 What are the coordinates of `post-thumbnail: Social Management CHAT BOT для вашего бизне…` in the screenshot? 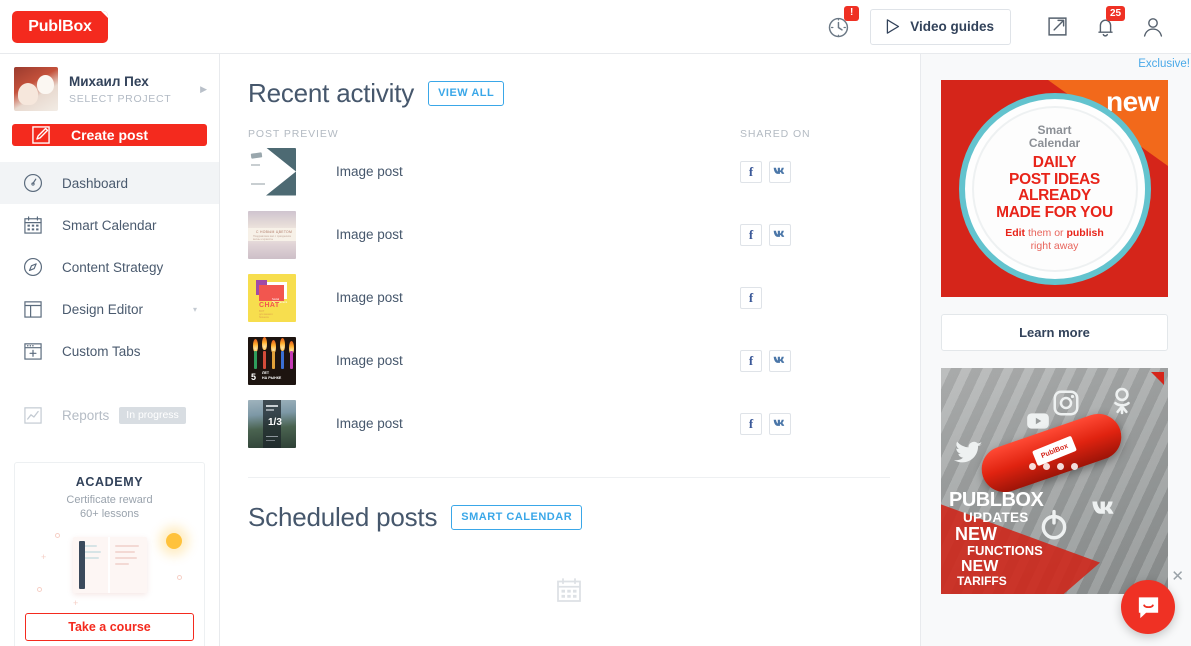 It's located at (272, 297).